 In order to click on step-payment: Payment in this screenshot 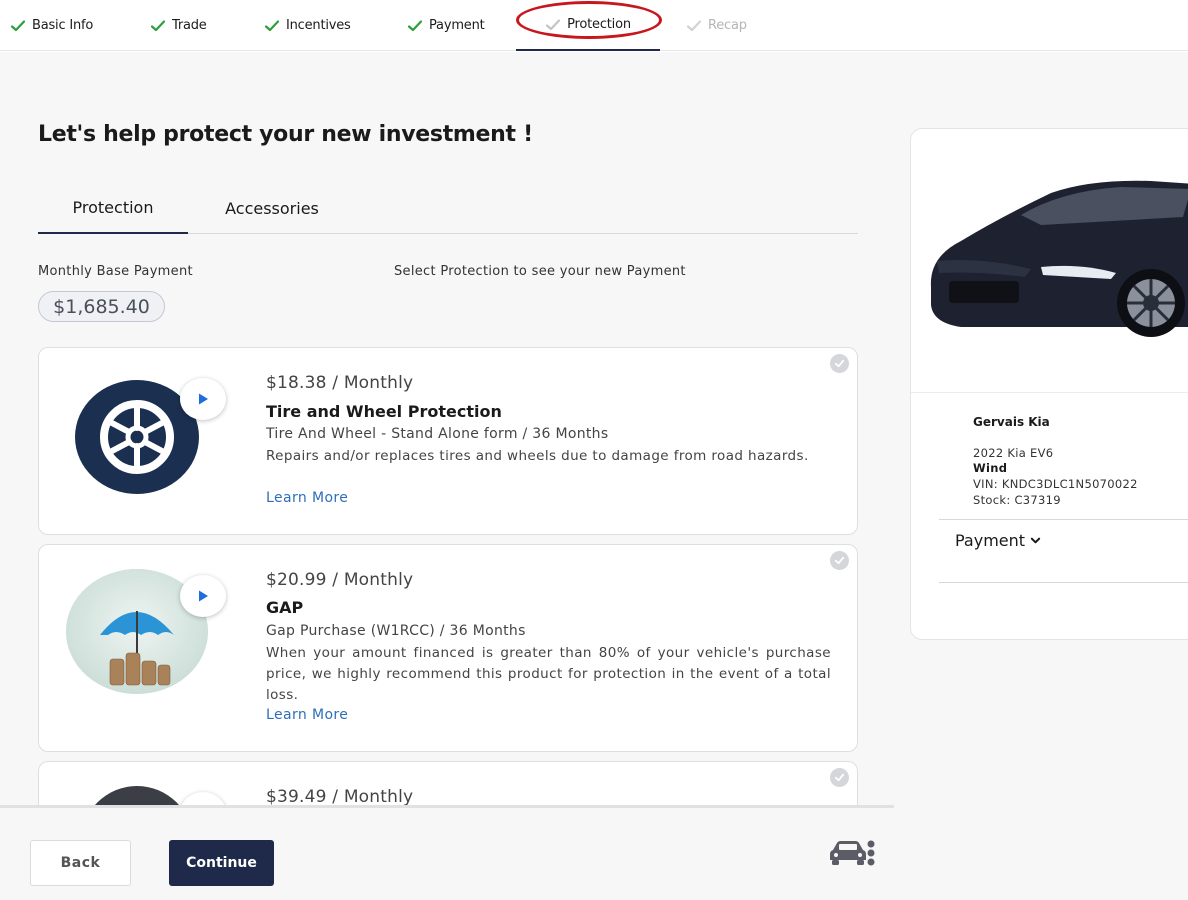, I will do `click(446, 25)`.